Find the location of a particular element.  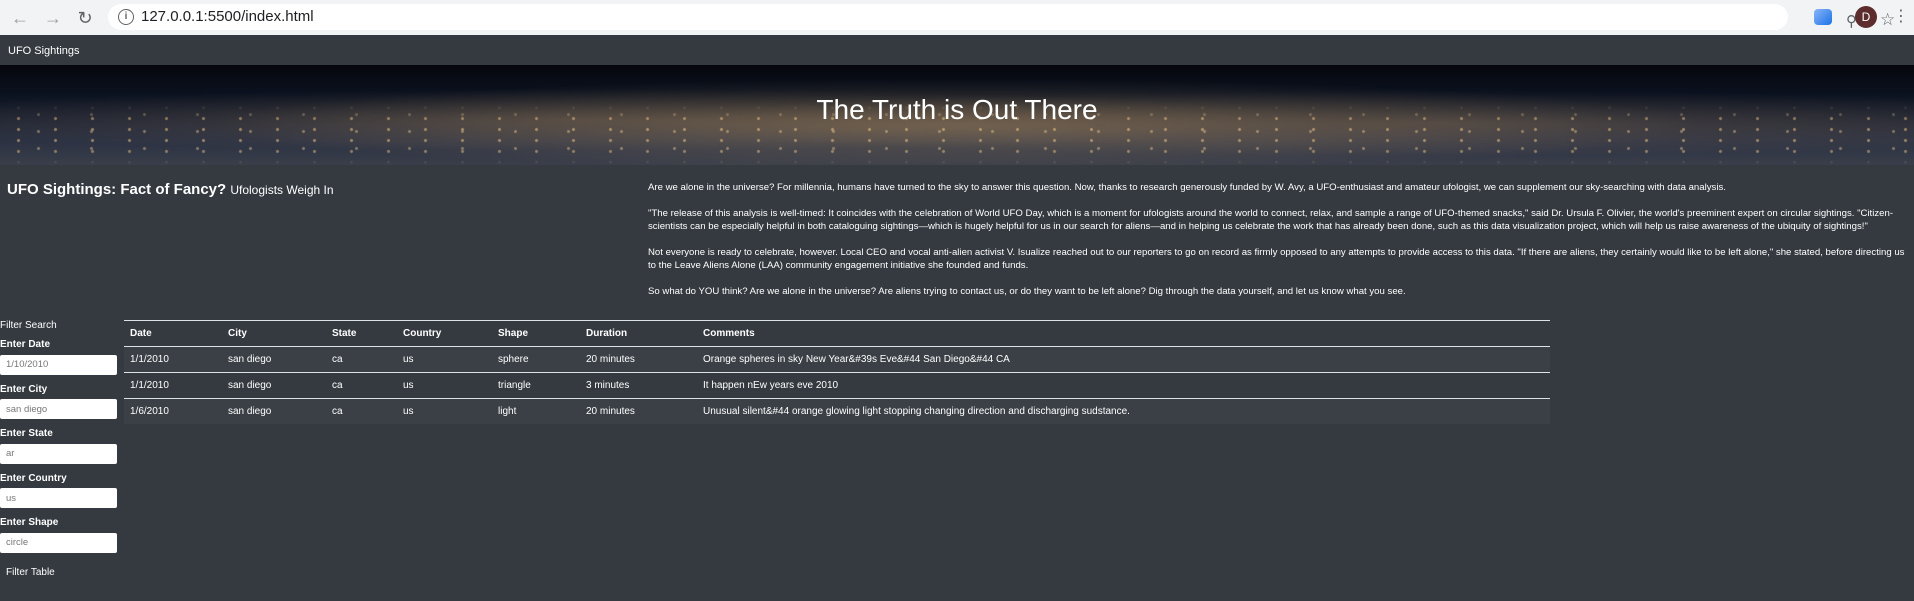

info-icon: i is located at coordinates (126, 17).